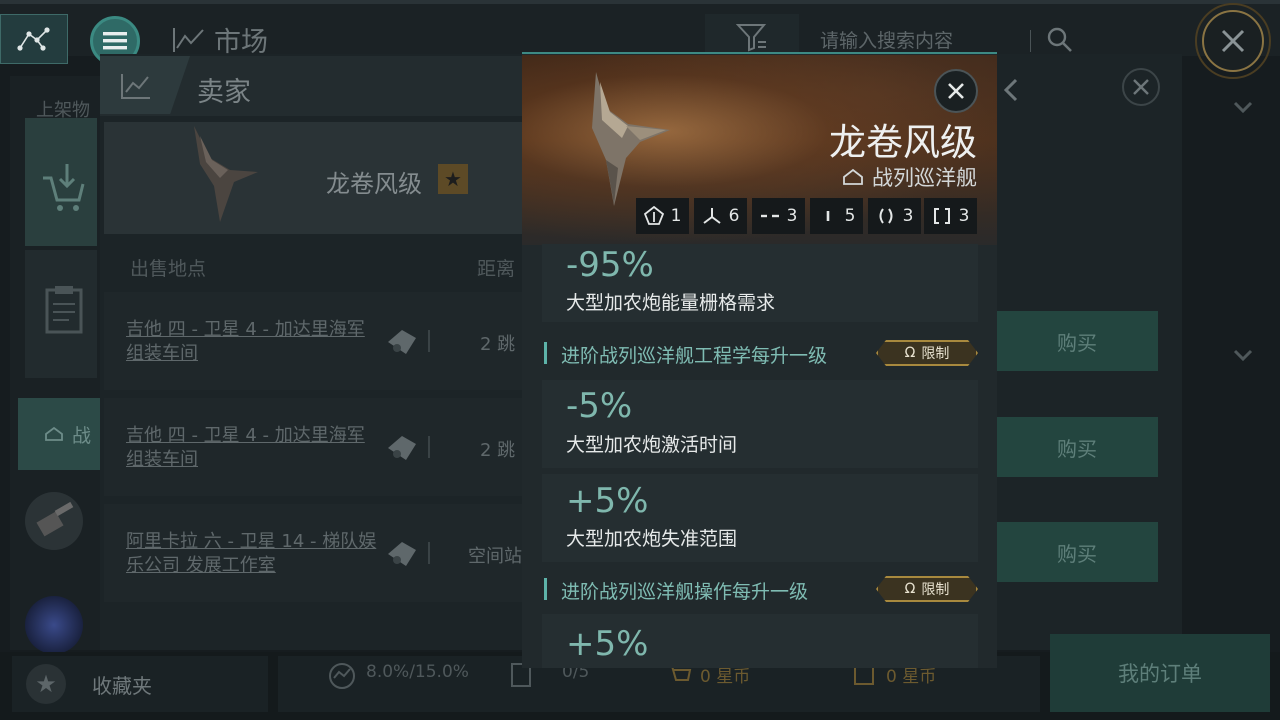  Describe the element at coordinates (342, 676) in the screenshot. I see `tax-gauge-icon` at that location.